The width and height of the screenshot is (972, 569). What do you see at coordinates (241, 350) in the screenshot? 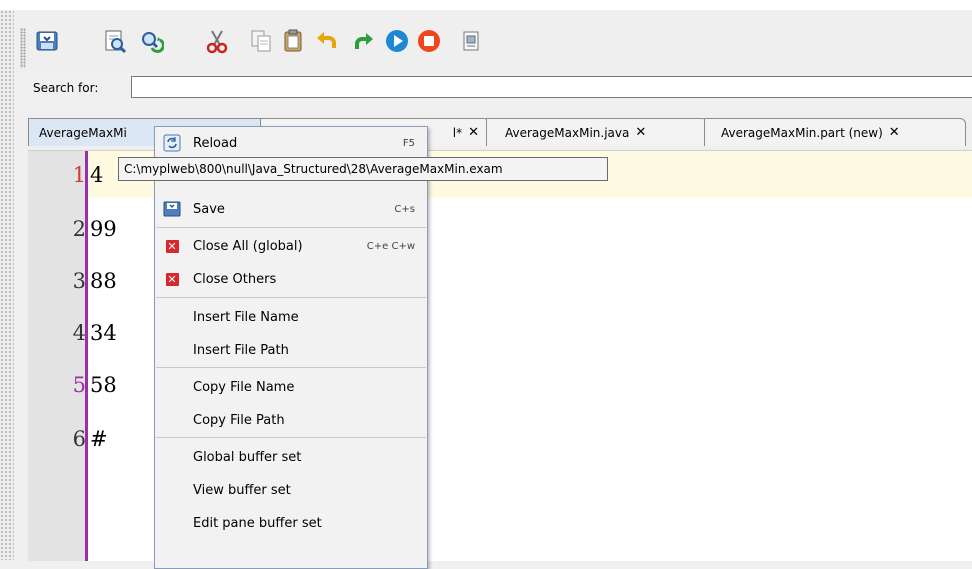
I see `menu-item-label: Insert File Path` at bounding box center [241, 350].